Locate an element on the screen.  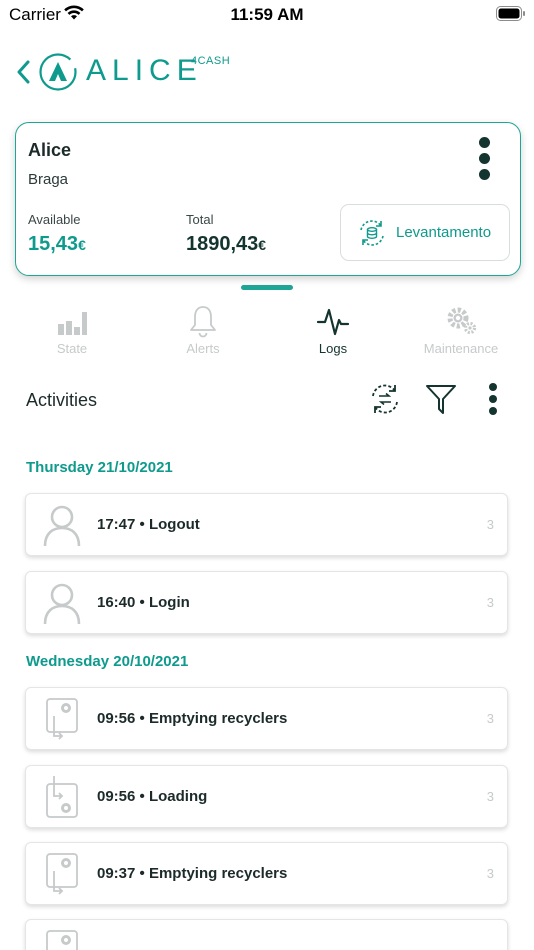
log-item-partial is located at coordinates (266, 934).